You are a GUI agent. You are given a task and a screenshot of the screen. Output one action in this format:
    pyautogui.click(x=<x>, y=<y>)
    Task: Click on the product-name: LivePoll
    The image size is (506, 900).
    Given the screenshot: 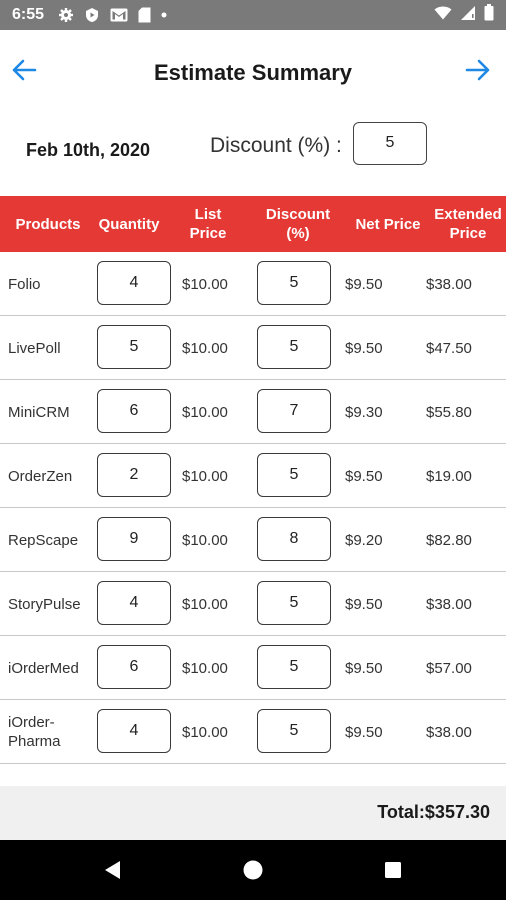 What is the action you would take?
    pyautogui.click(x=34, y=348)
    